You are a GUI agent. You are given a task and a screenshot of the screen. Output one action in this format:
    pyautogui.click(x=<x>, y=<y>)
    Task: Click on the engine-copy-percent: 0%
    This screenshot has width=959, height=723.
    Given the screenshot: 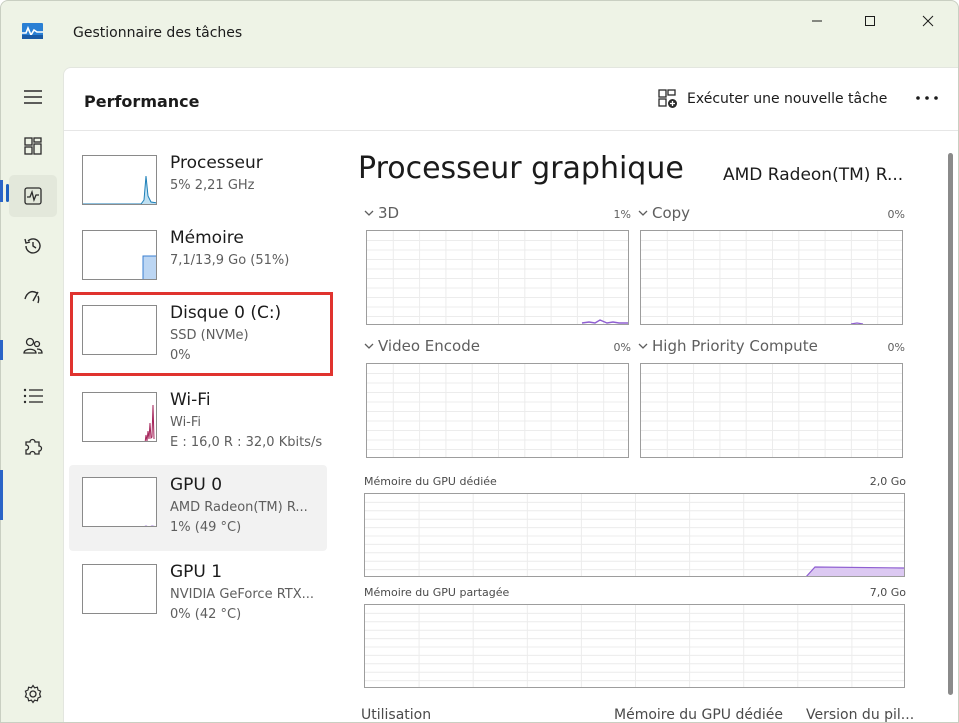 What is the action you would take?
    pyautogui.click(x=896, y=214)
    